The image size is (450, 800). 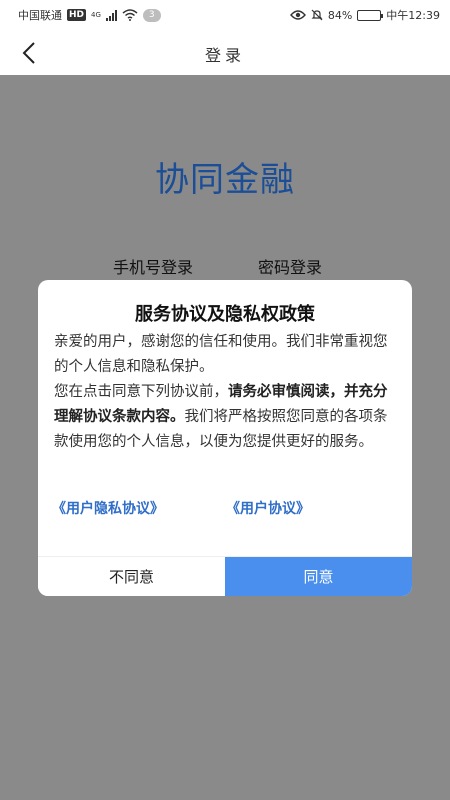 What do you see at coordinates (340, 15) in the screenshot?
I see `battery-percent: 84%` at bounding box center [340, 15].